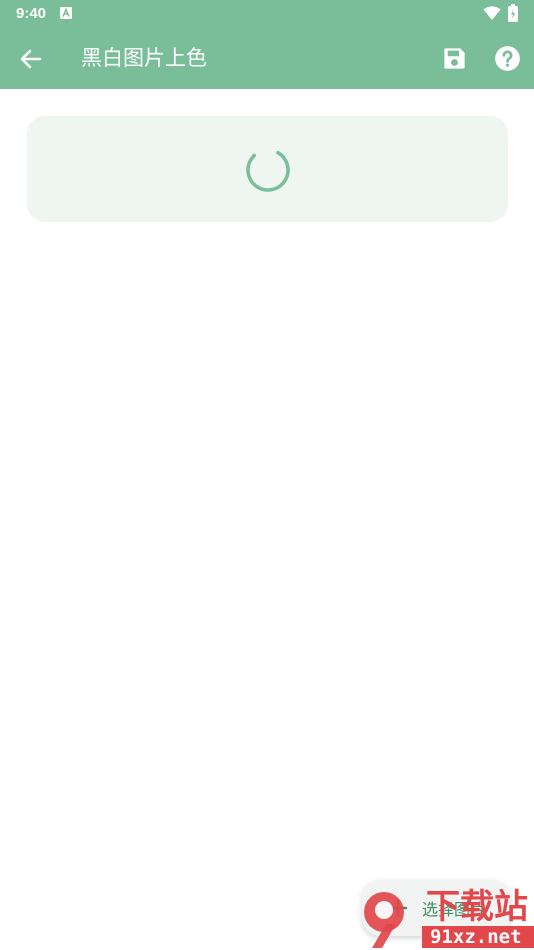 This screenshot has height=950, width=534. Describe the element at coordinates (144, 58) in the screenshot. I see `page-title: 黑白图片上色` at that location.